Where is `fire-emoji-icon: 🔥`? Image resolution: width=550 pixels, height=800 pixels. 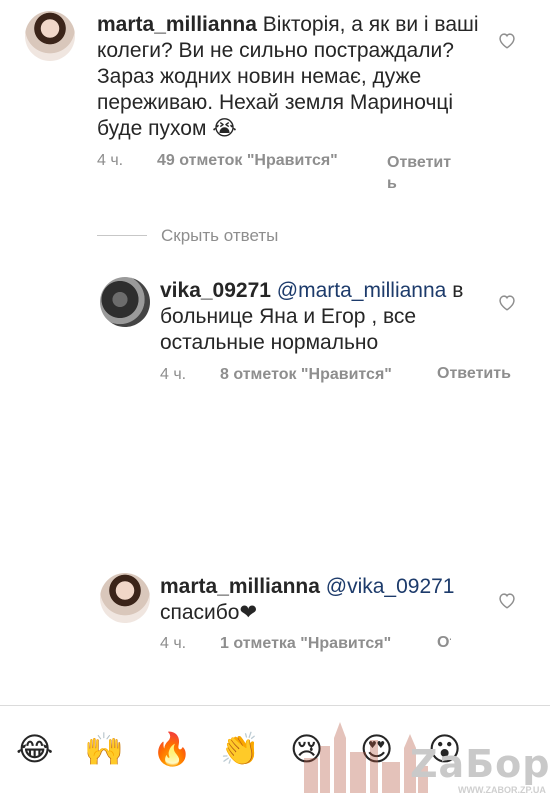 fire-emoji-icon: 🔥 is located at coordinates (172, 749).